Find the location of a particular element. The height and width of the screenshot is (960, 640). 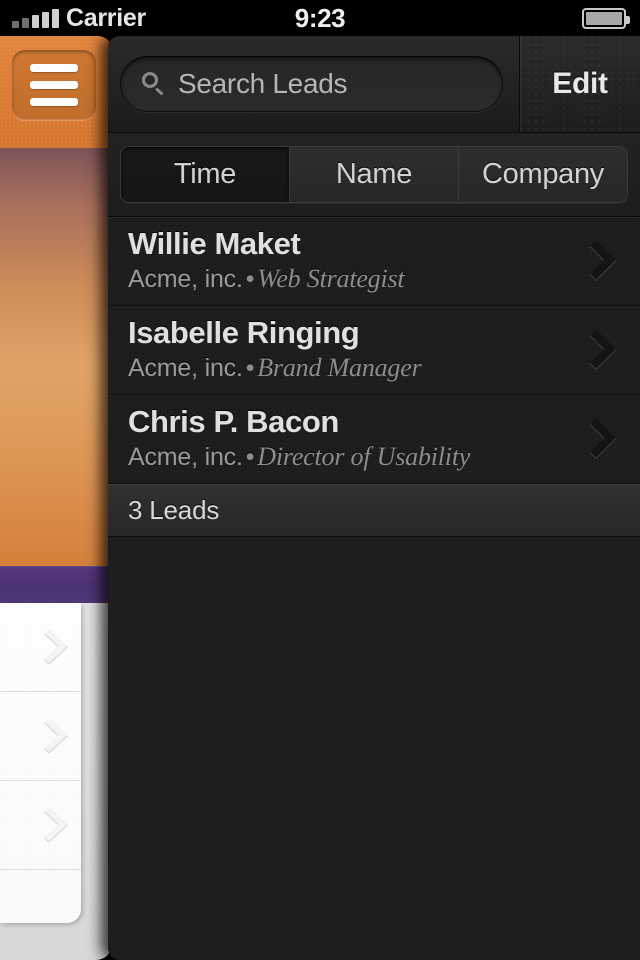

search-icon is located at coordinates (154, 84).